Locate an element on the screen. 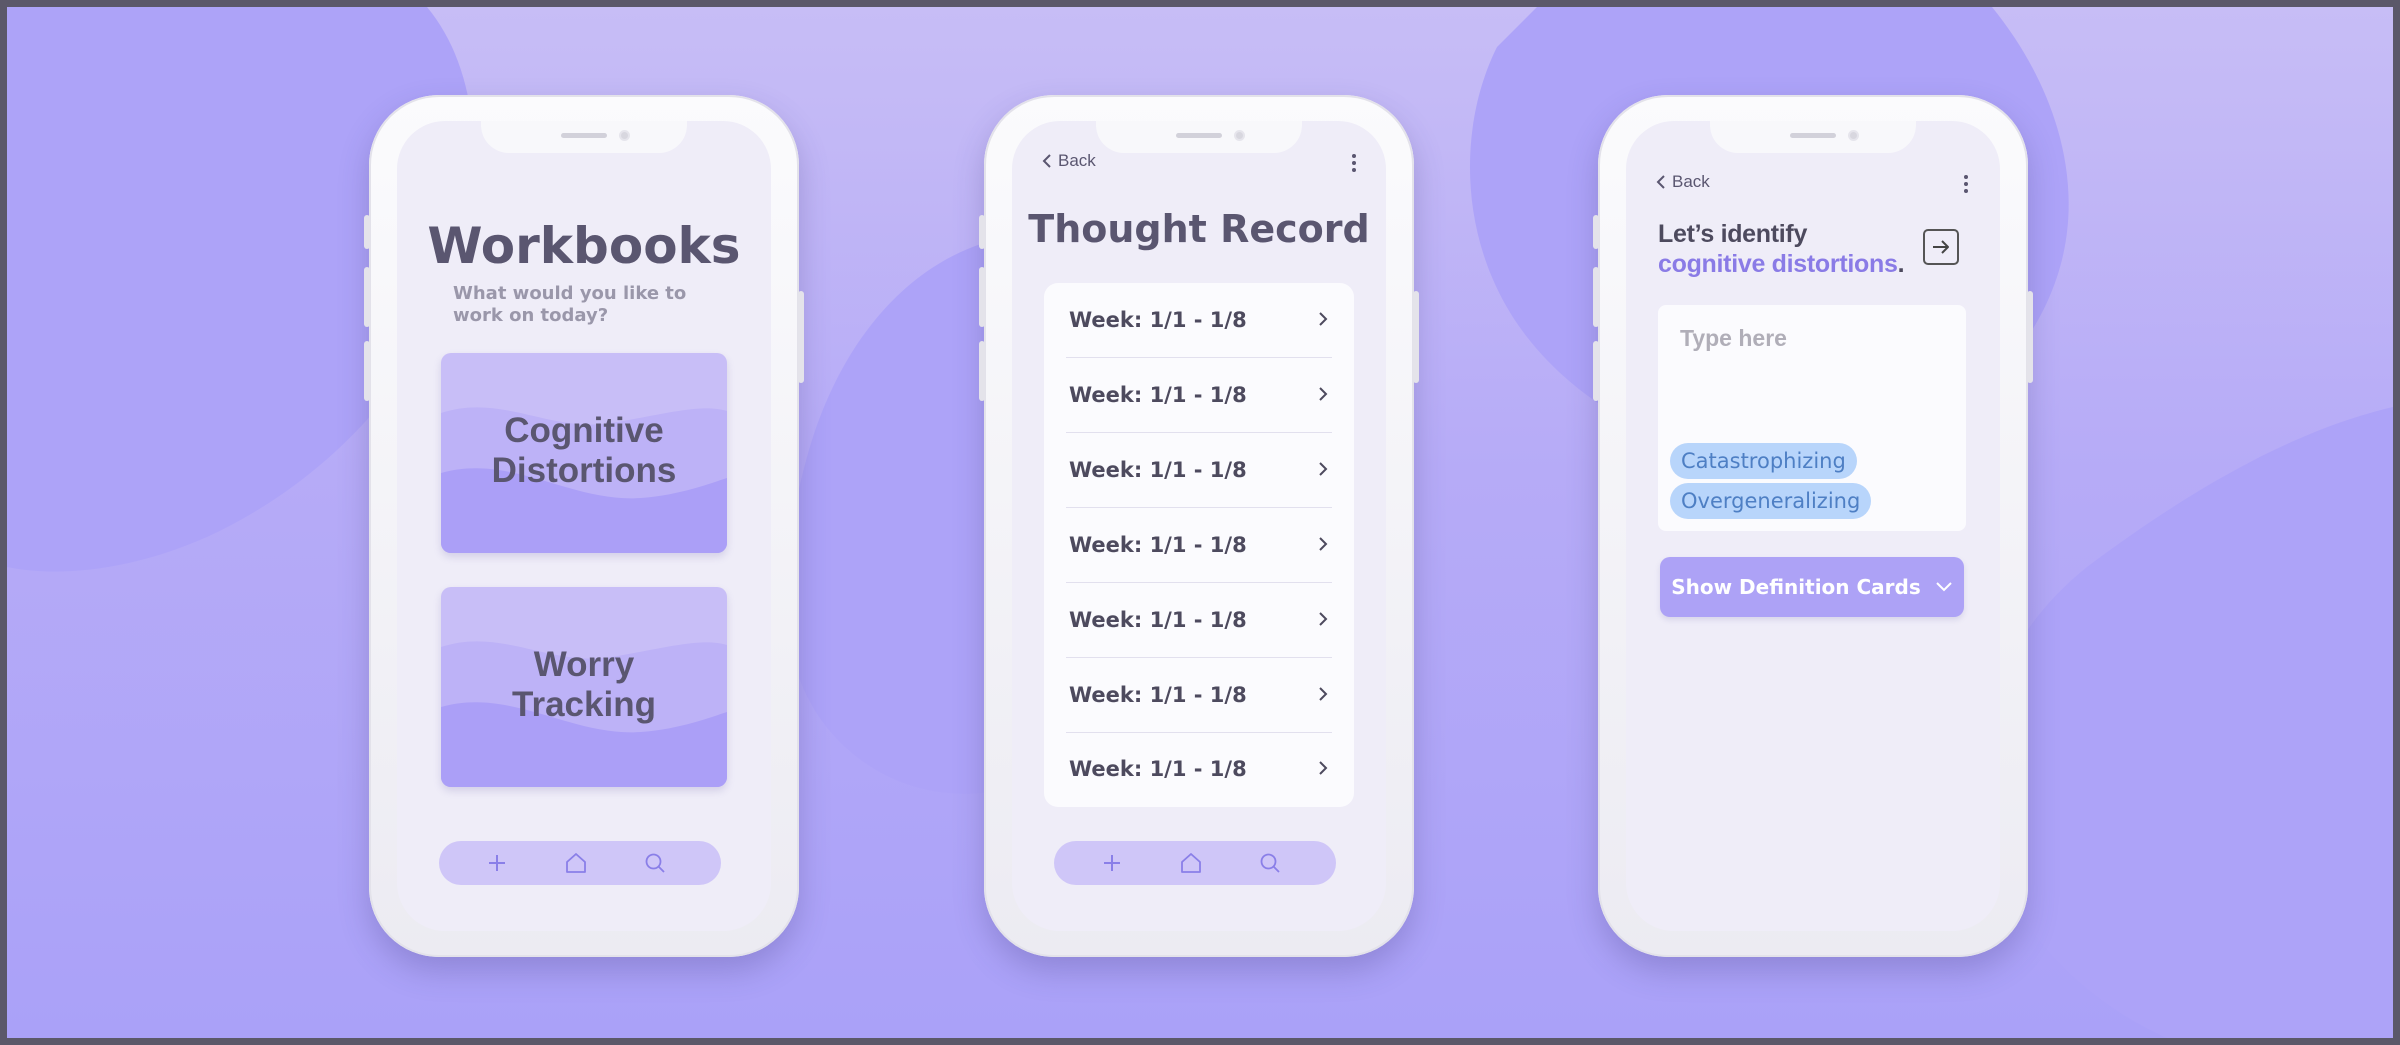 Image resolution: width=2400 pixels, height=1045 pixels. page-title: Thought Record is located at coordinates (1199, 229).